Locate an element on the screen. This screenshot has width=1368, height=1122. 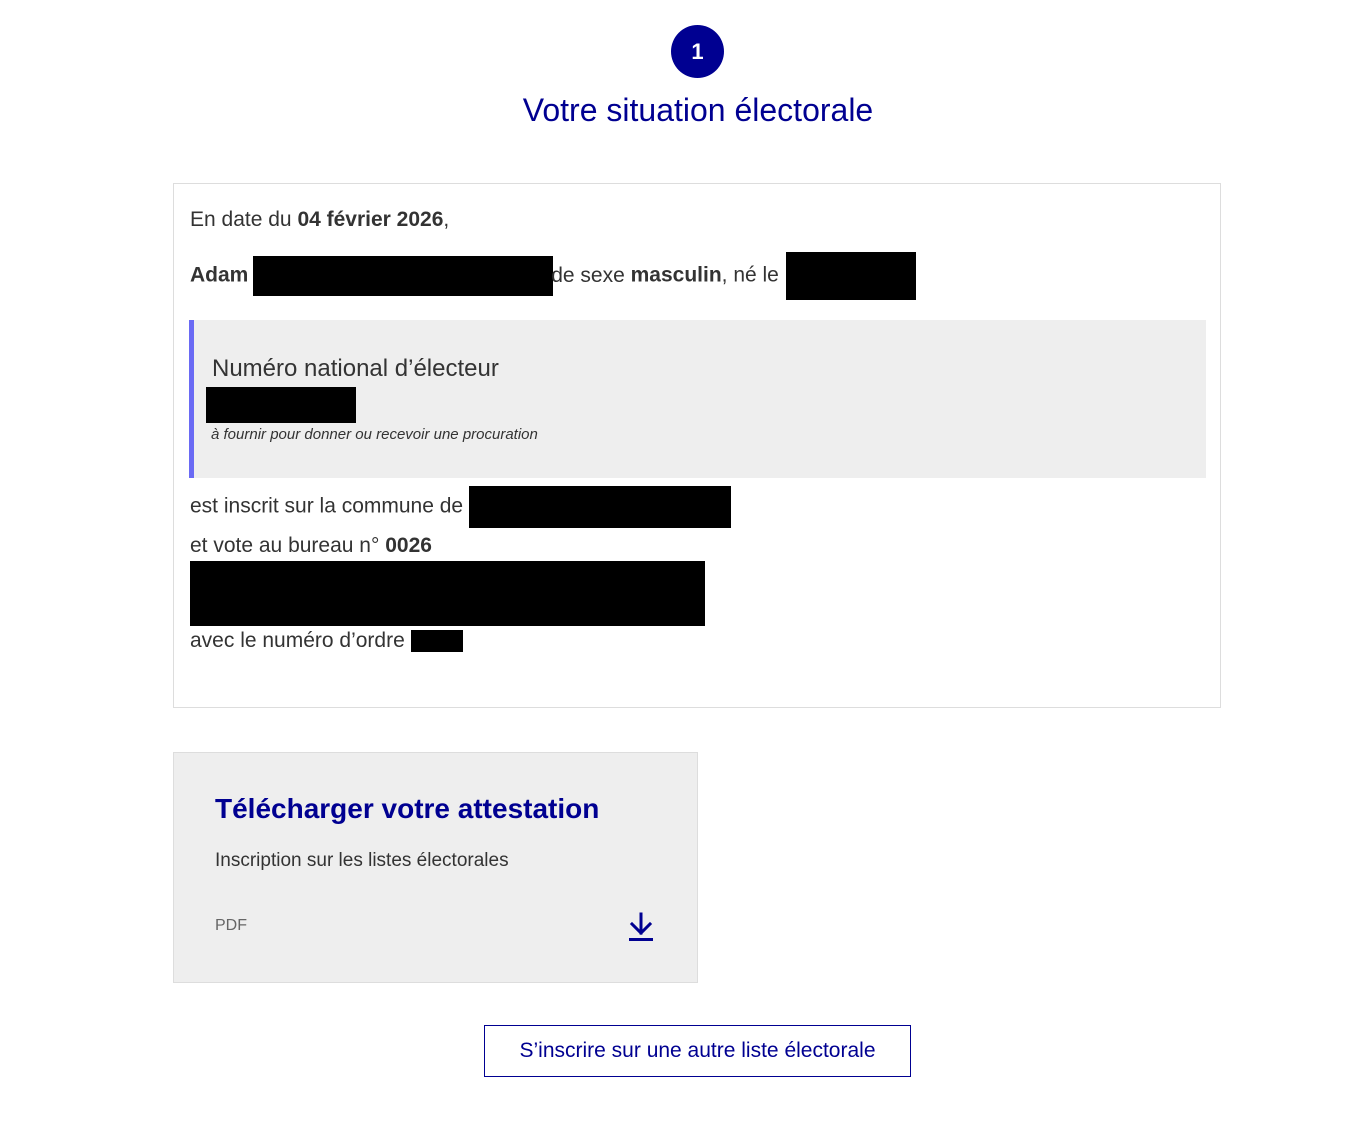
birth-prefix: , né le is located at coordinates (750, 275).